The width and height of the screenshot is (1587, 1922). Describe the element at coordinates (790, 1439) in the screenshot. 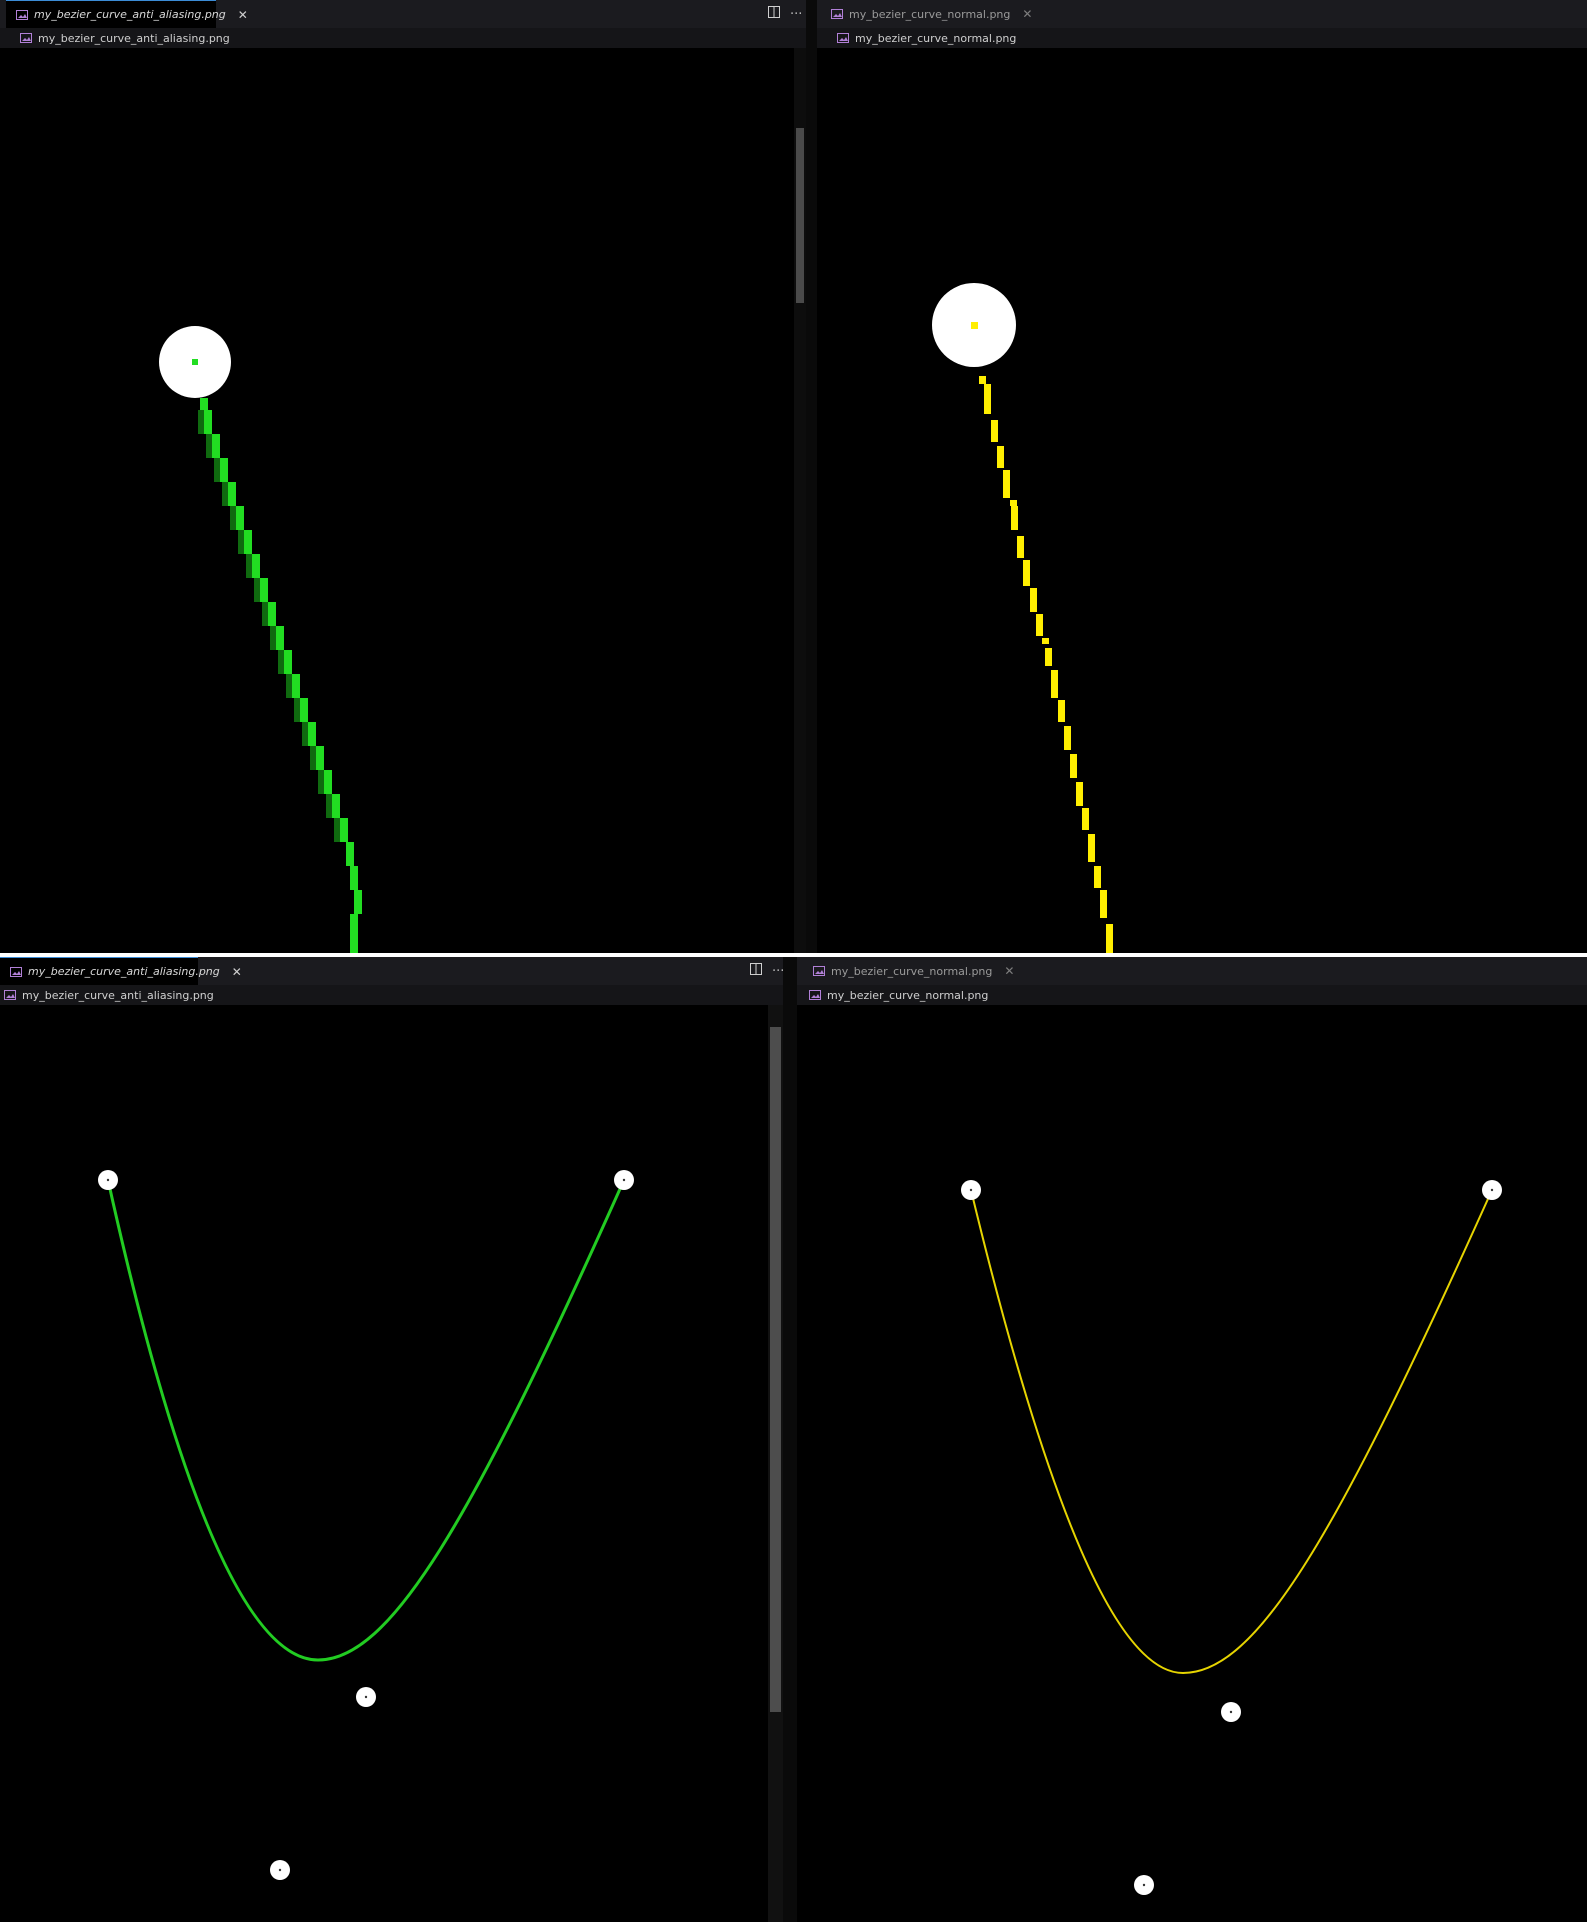

I see `split-sash-bottom` at that location.